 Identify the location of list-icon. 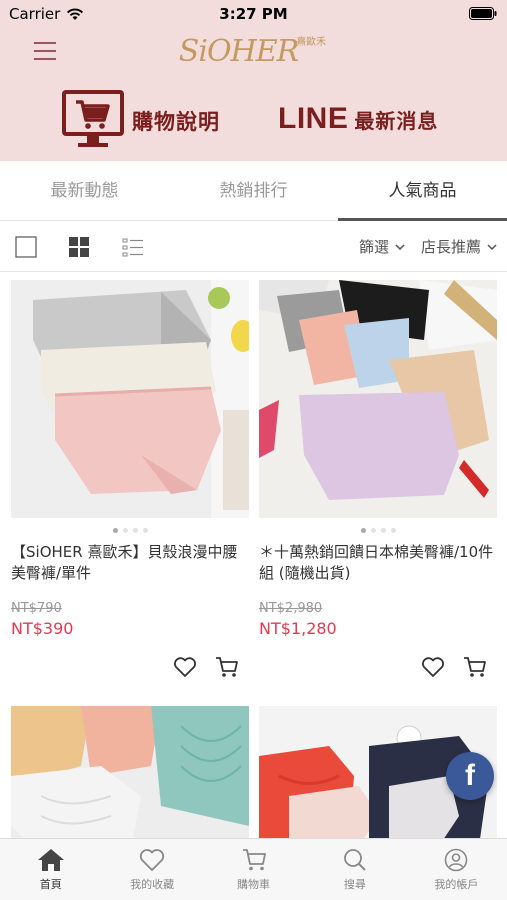
(132, 247).